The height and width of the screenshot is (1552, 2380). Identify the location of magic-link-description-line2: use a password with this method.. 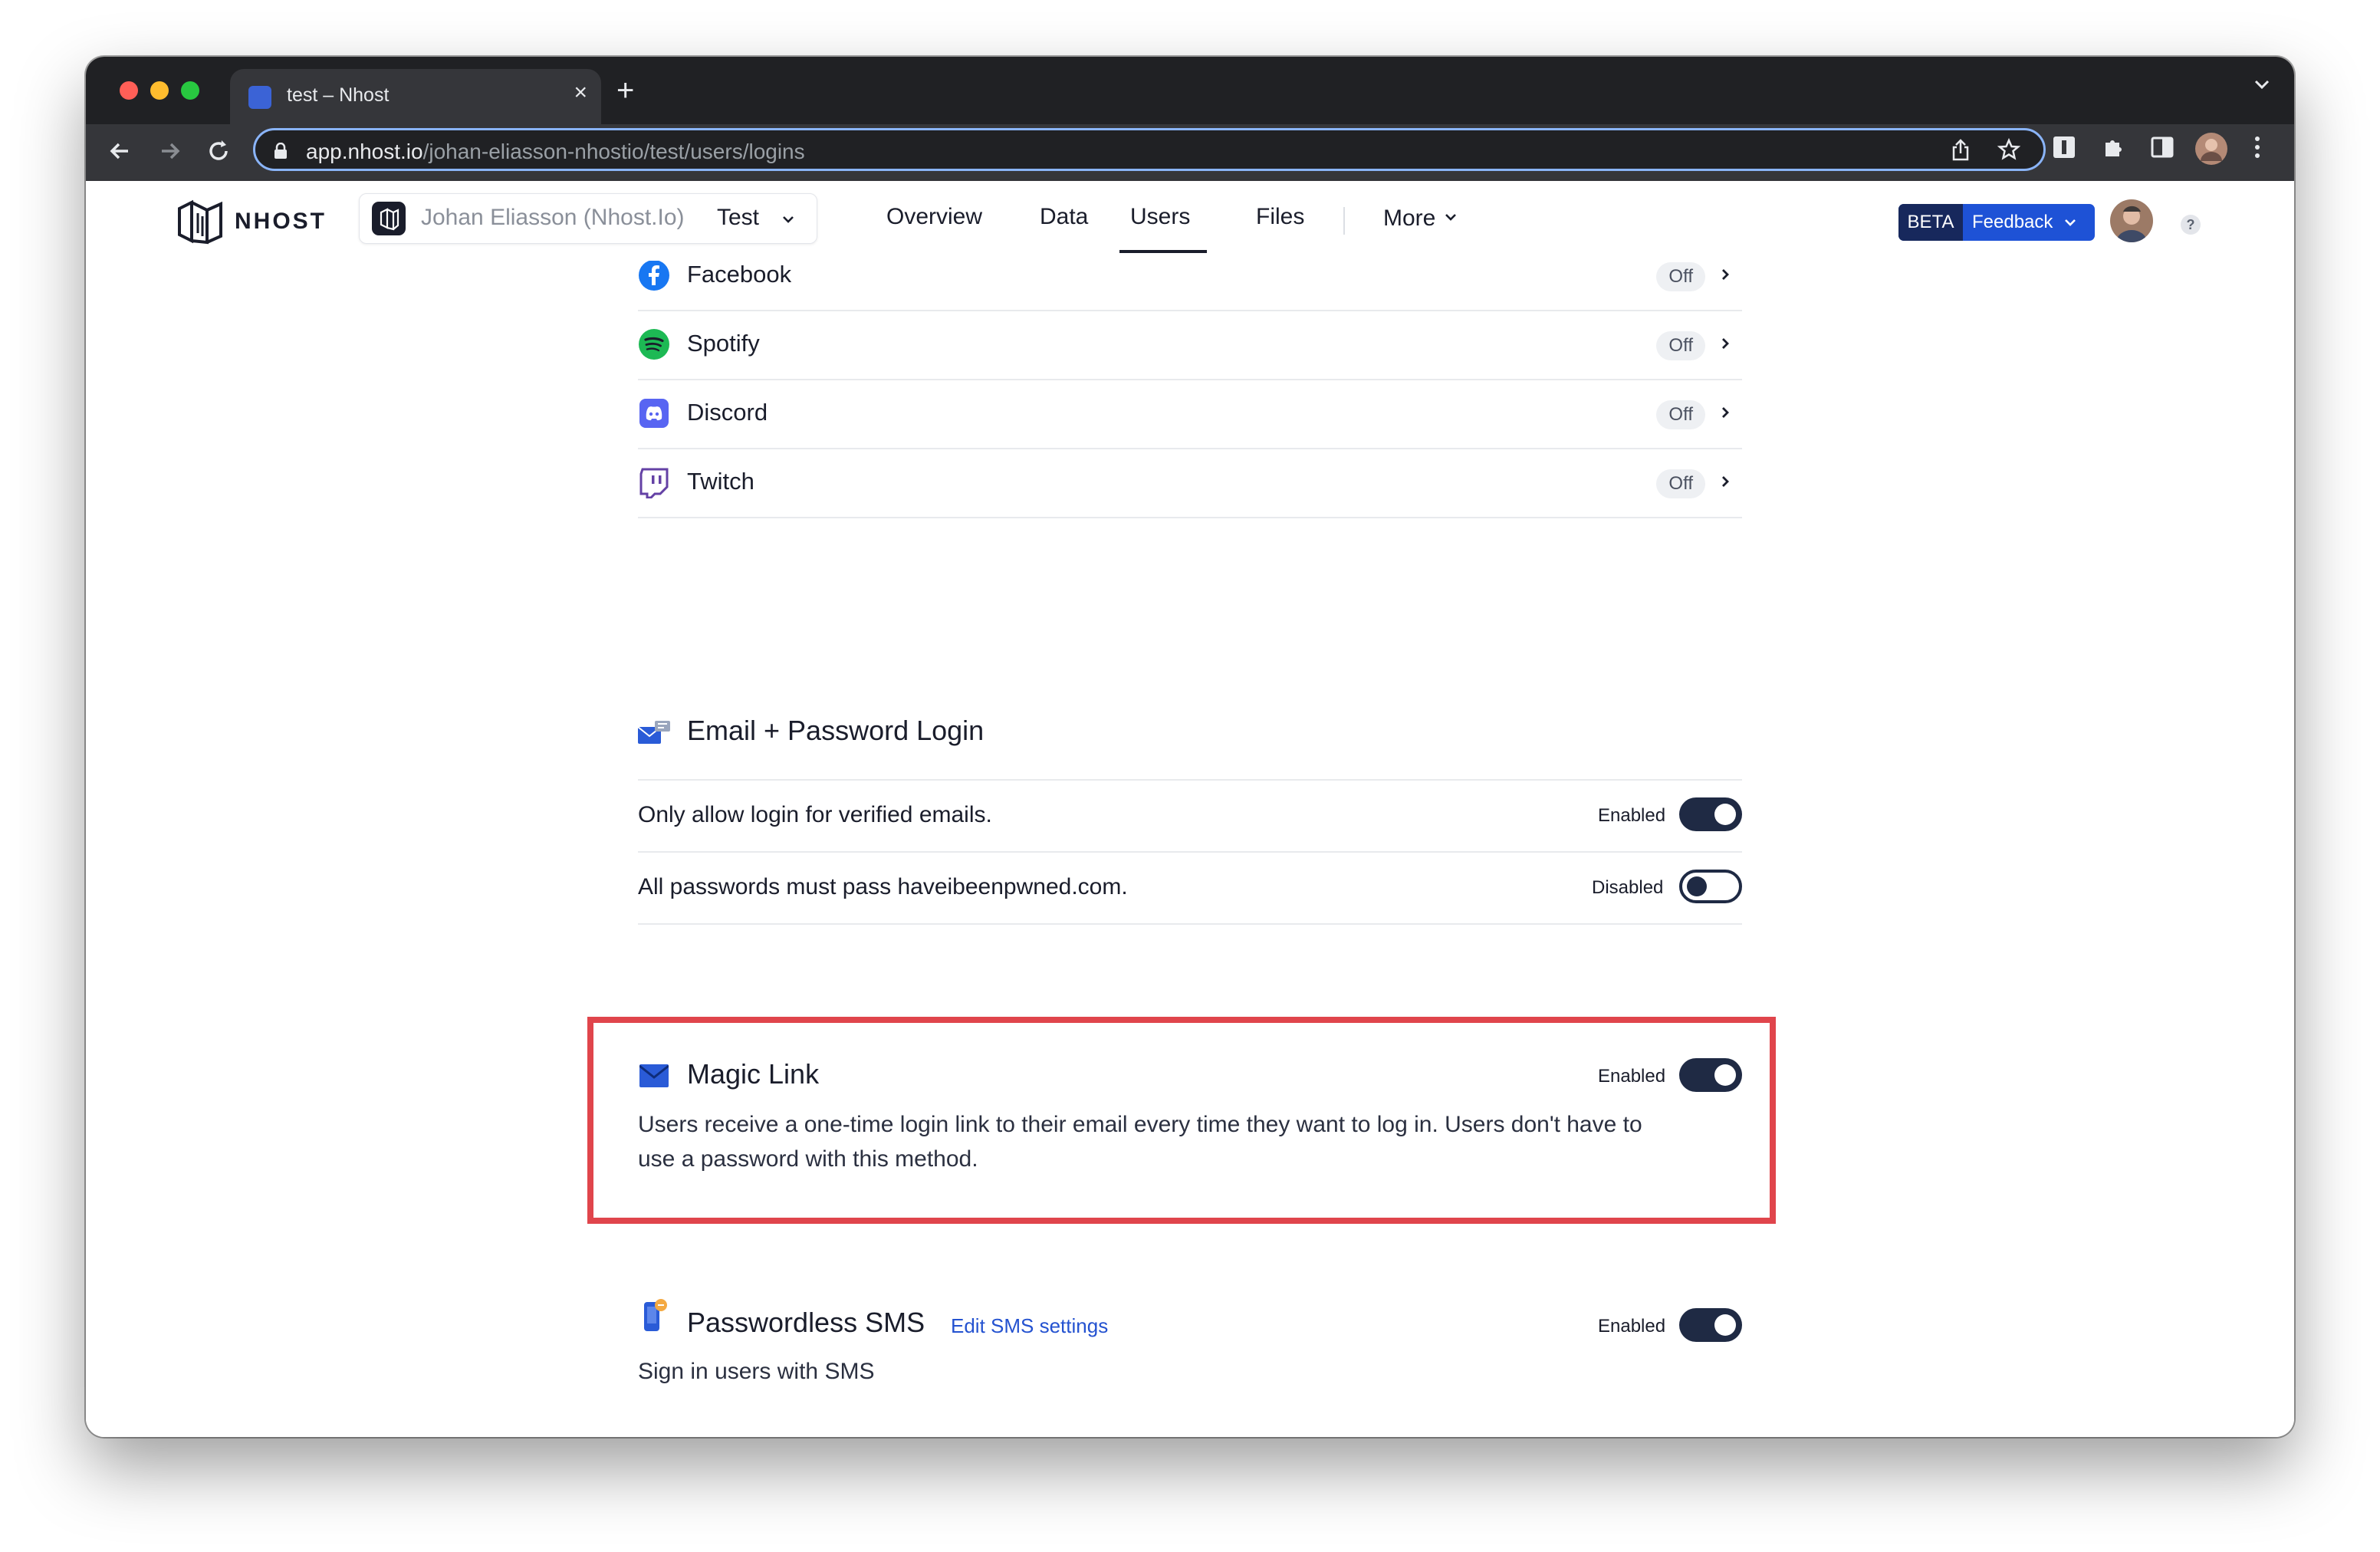
(808, 1159).